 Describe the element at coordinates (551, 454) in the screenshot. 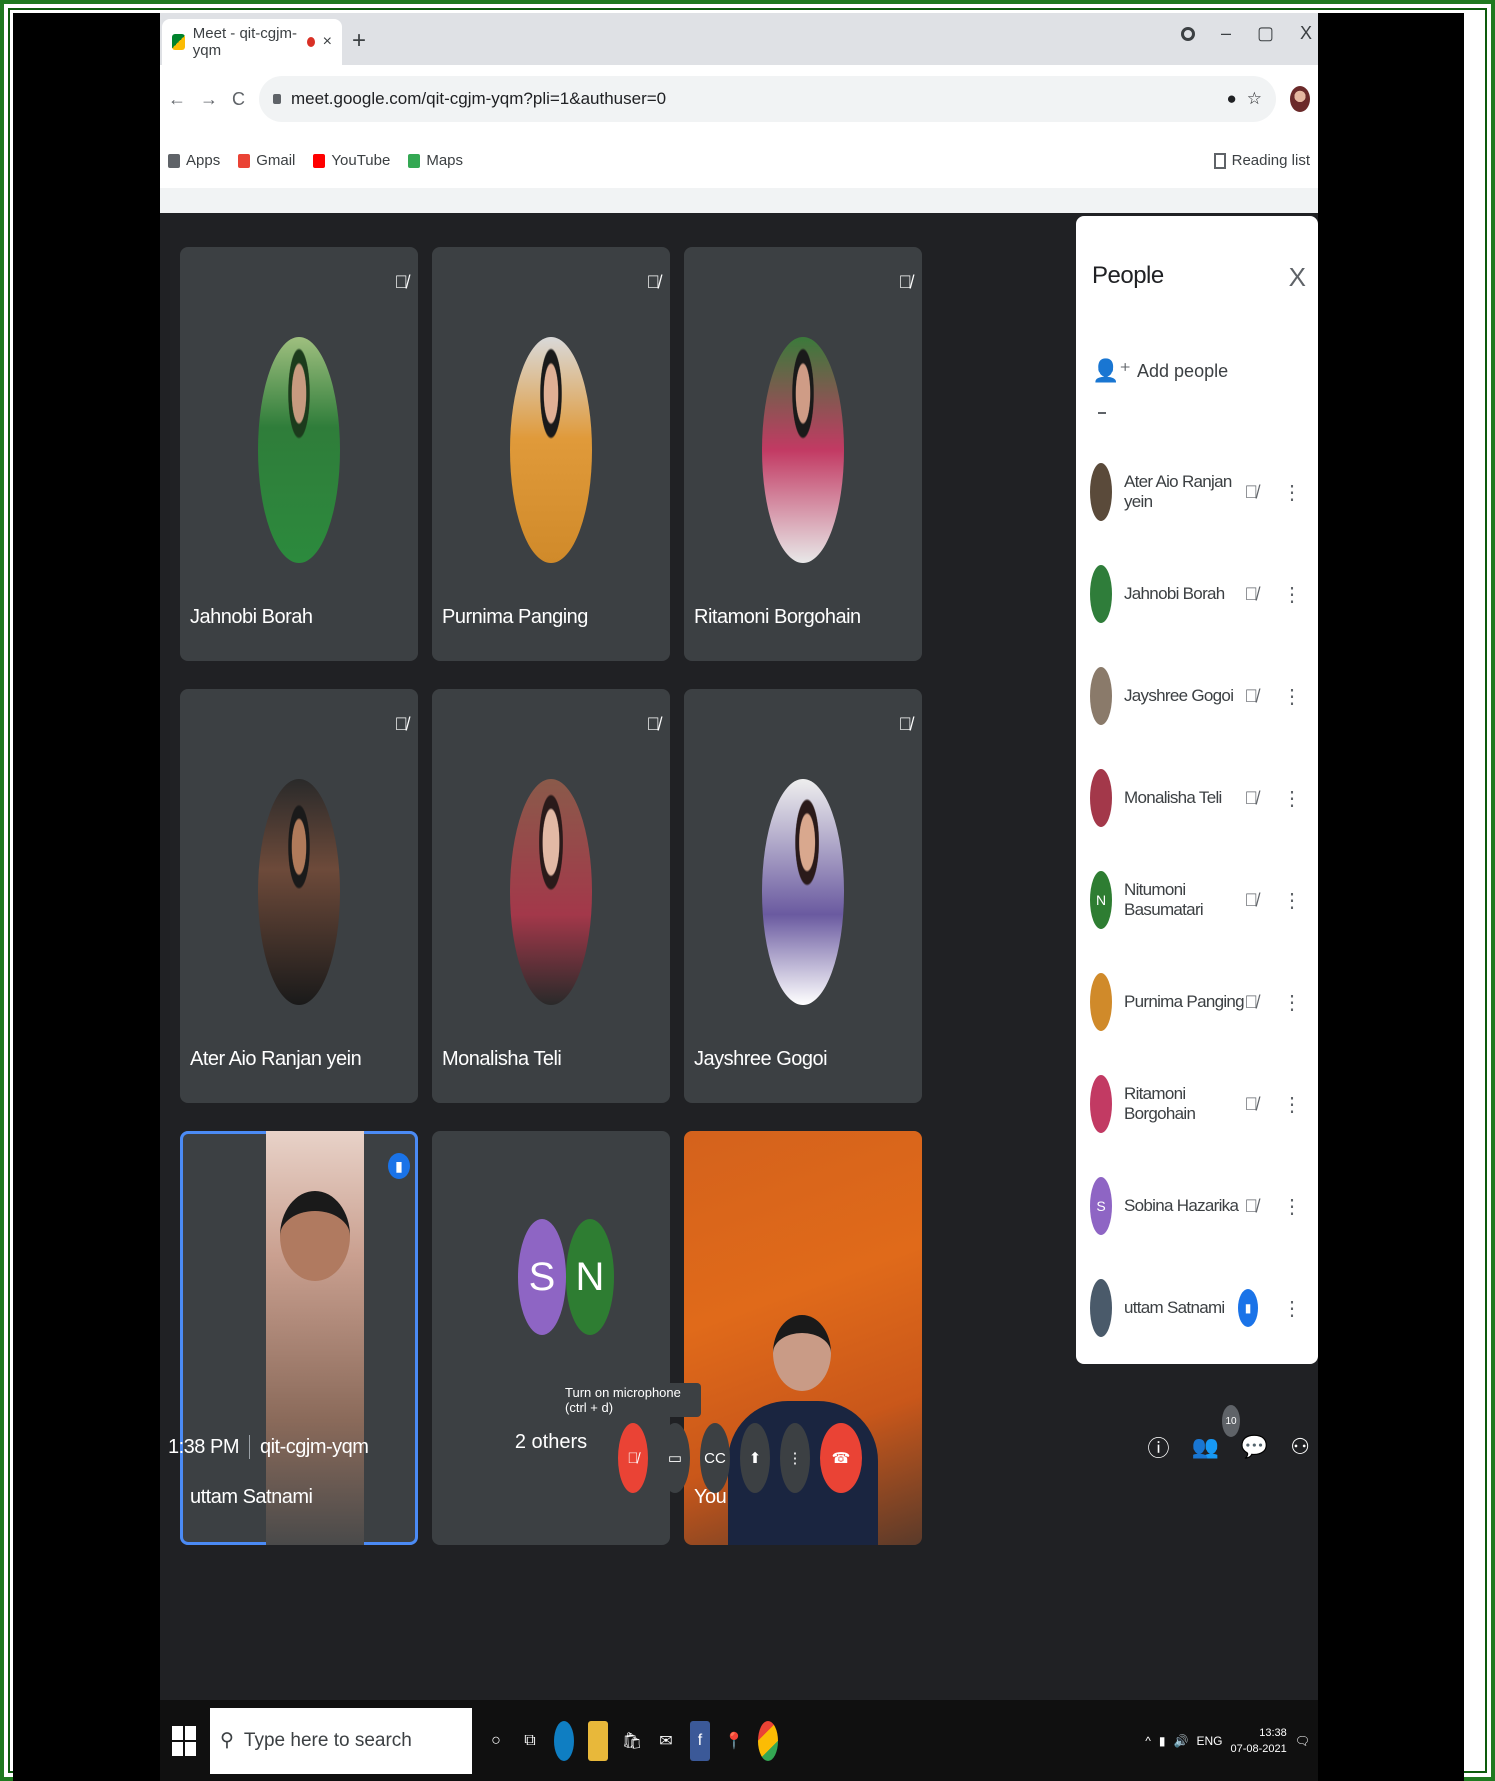

I see `participant-tile: 🎙̸ Purnima Panging` at that location.